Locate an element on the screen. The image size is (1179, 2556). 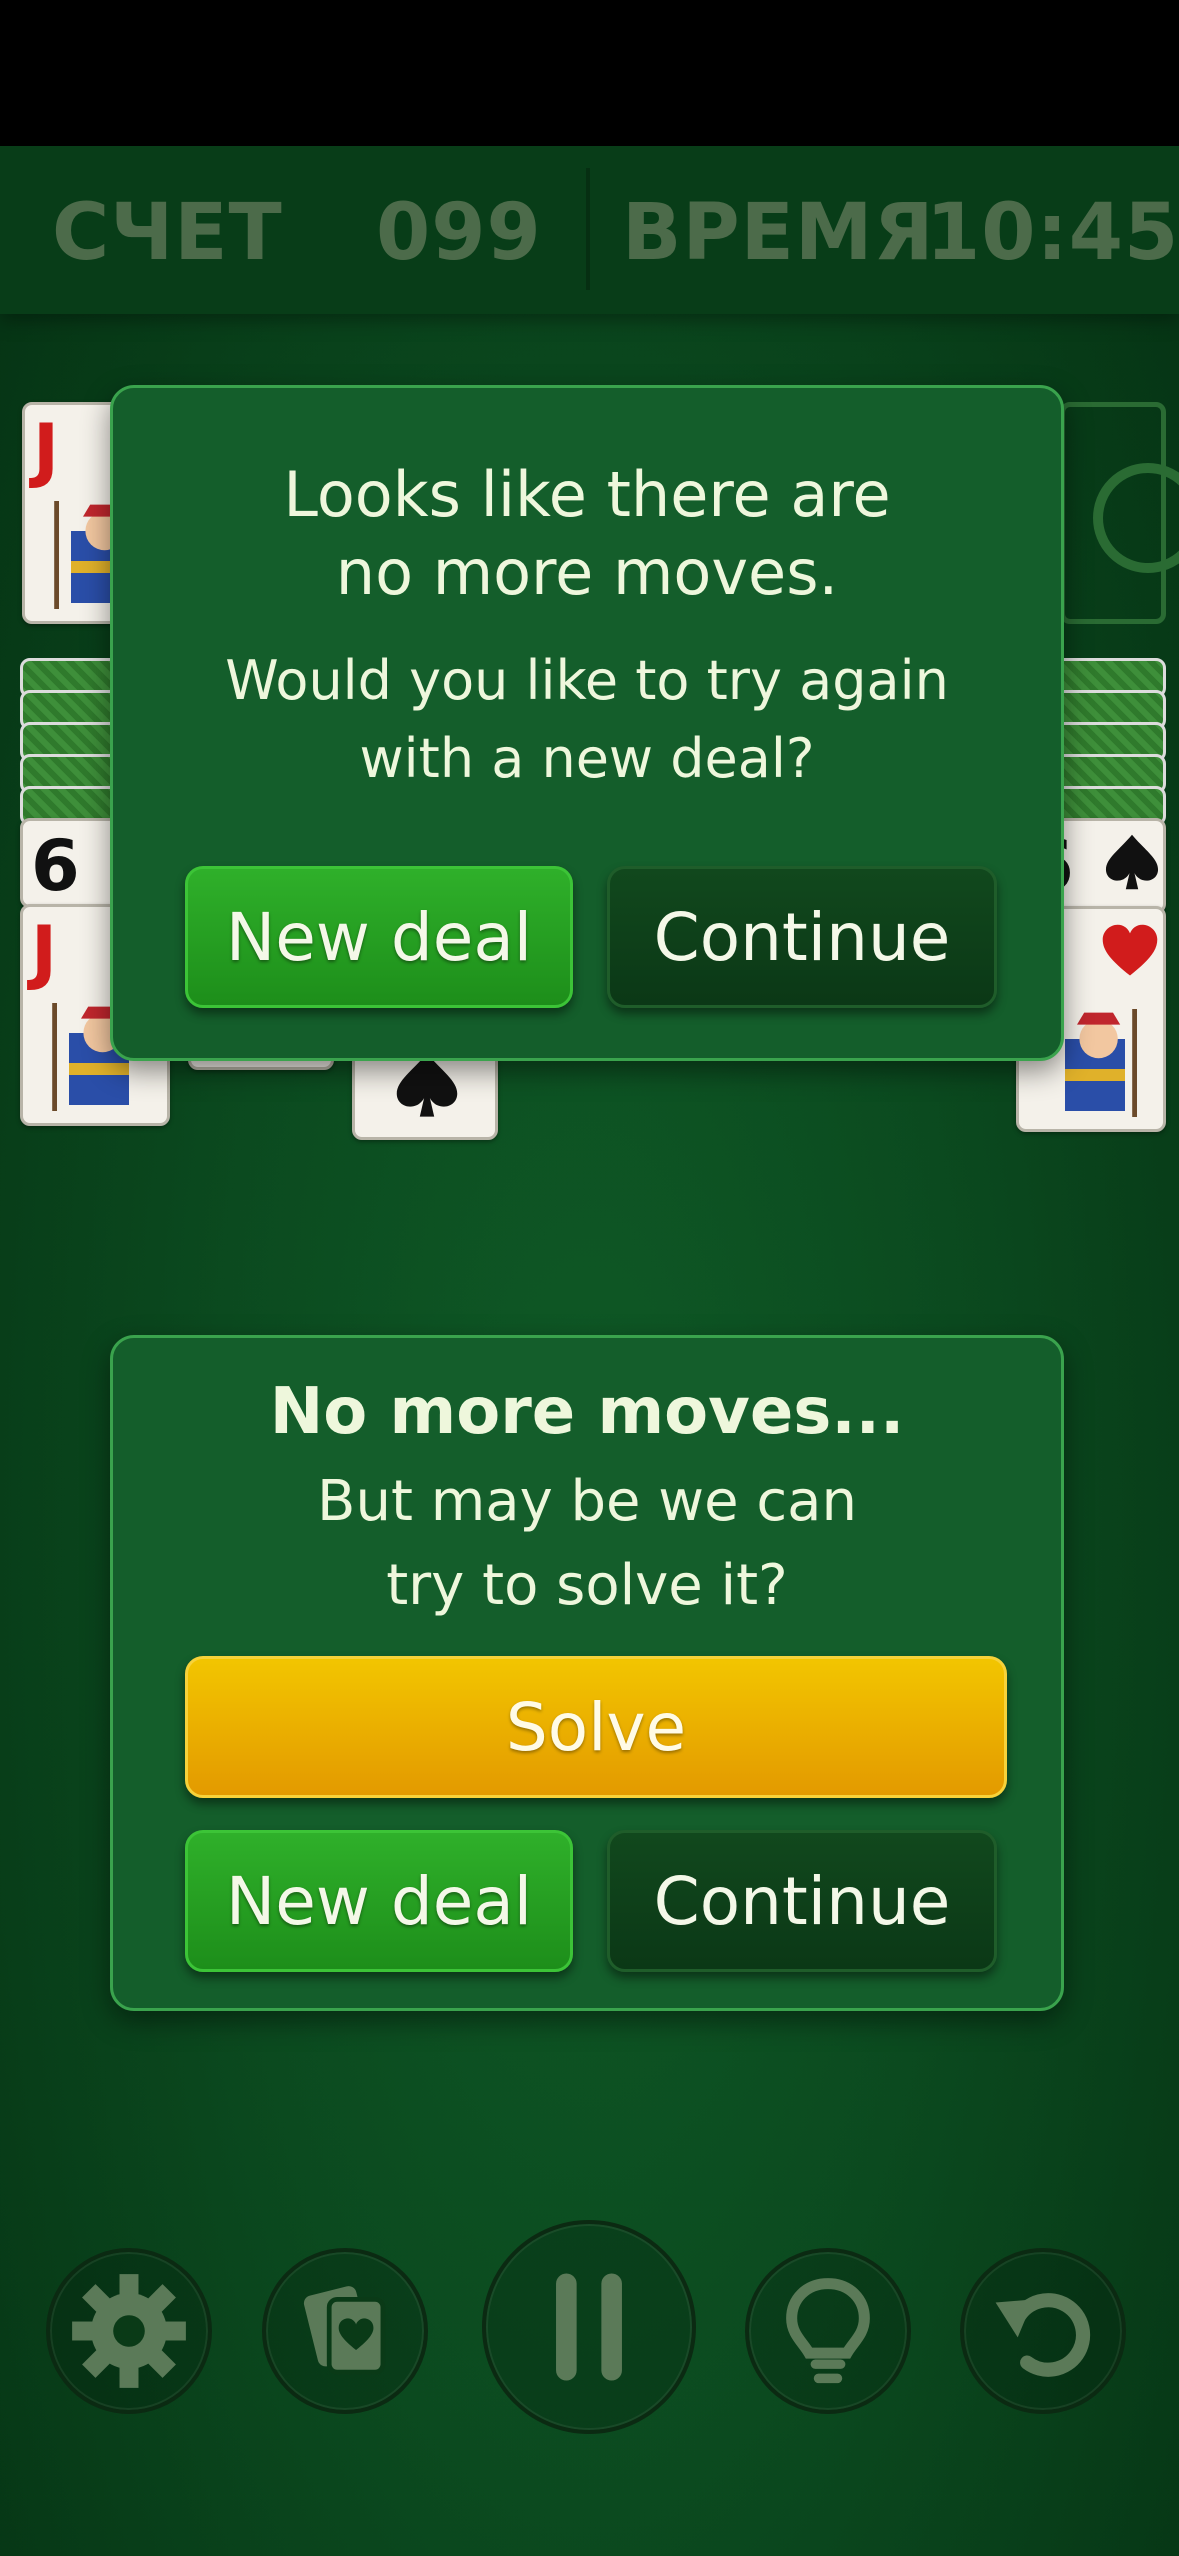
dialog-title-line2: no more moves. is located at coordinates (587, 572).